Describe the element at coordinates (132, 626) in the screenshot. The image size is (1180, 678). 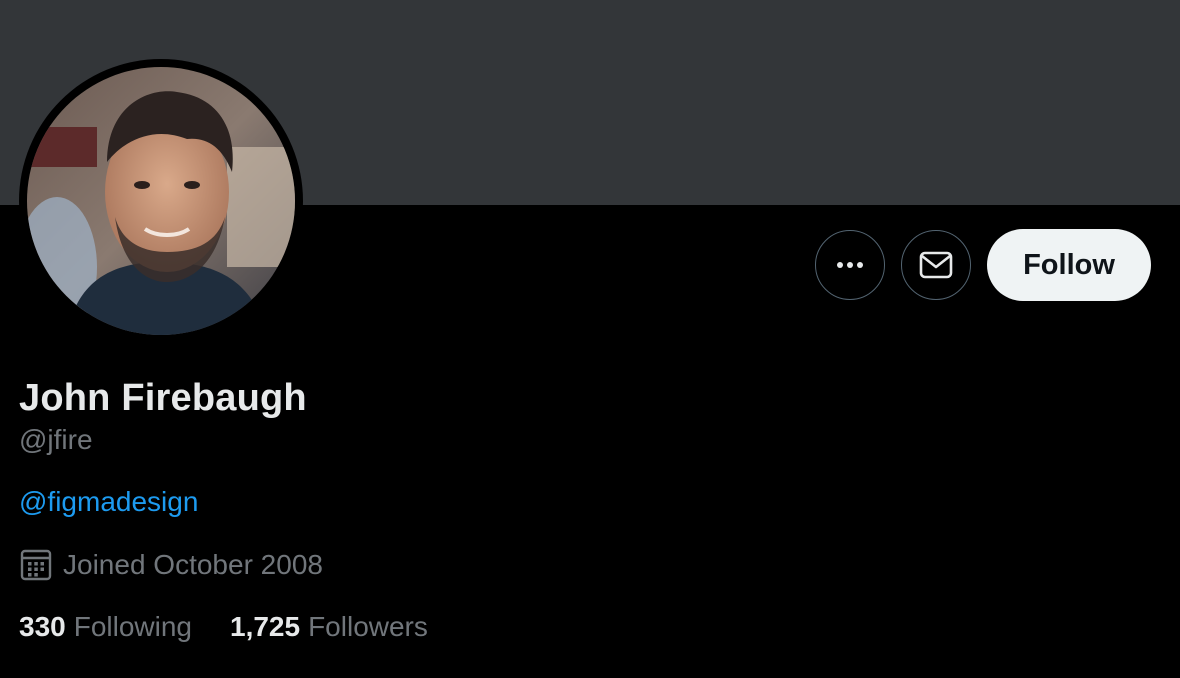
I see `following-label: Following` at that location.